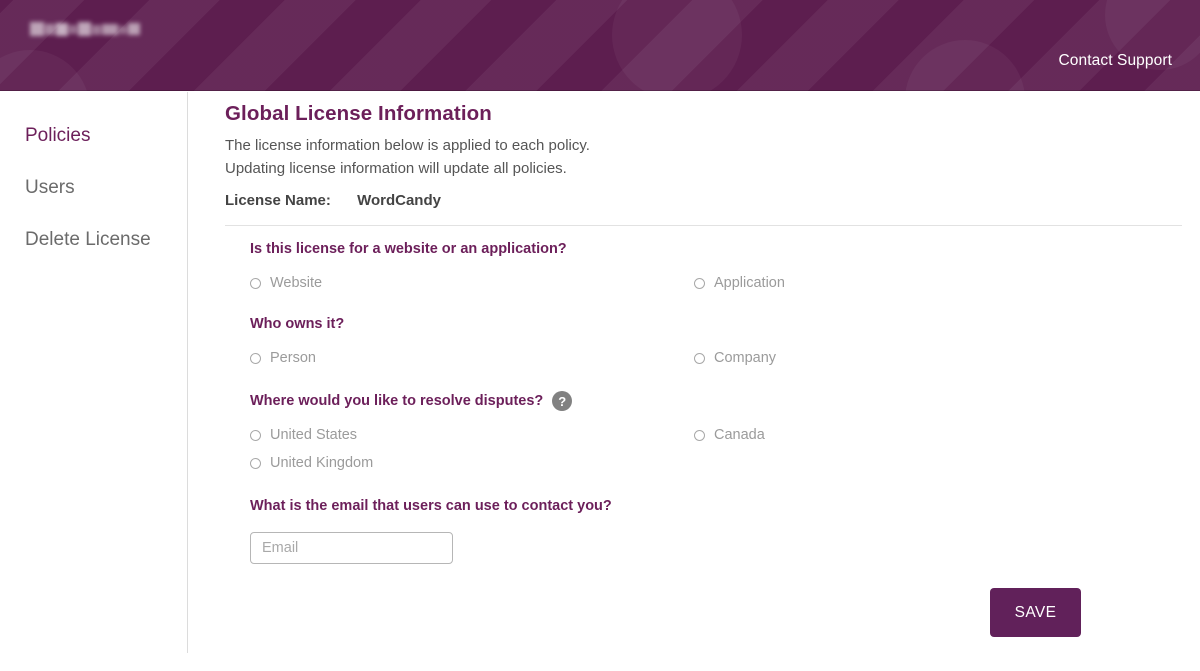 This screenshot has height=671, width=1200. I want to click on question-owner: Who owns it? Person Company, so click(715, 340).